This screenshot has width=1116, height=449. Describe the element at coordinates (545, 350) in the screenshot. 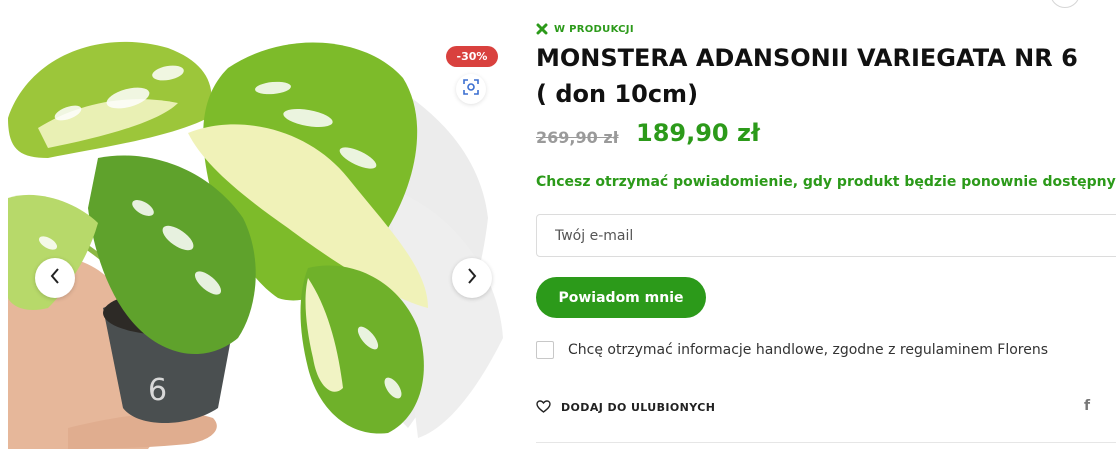

I see `consent-checkbox` at that location.